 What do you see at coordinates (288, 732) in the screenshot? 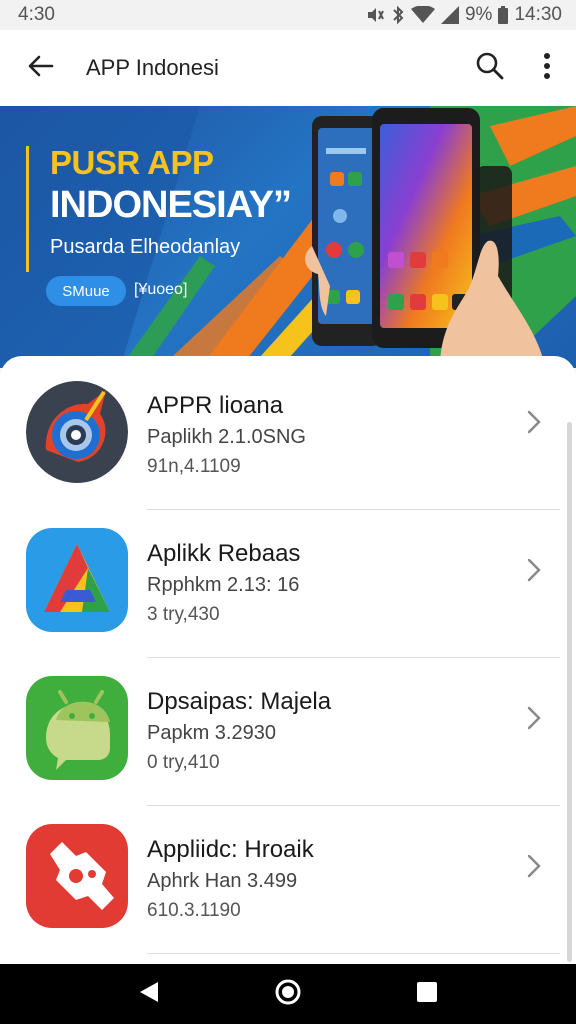
I see `list-item: Dpsaipas: Majela Papkm 3.2930 0 try,410` at bounding box center [288, 732].